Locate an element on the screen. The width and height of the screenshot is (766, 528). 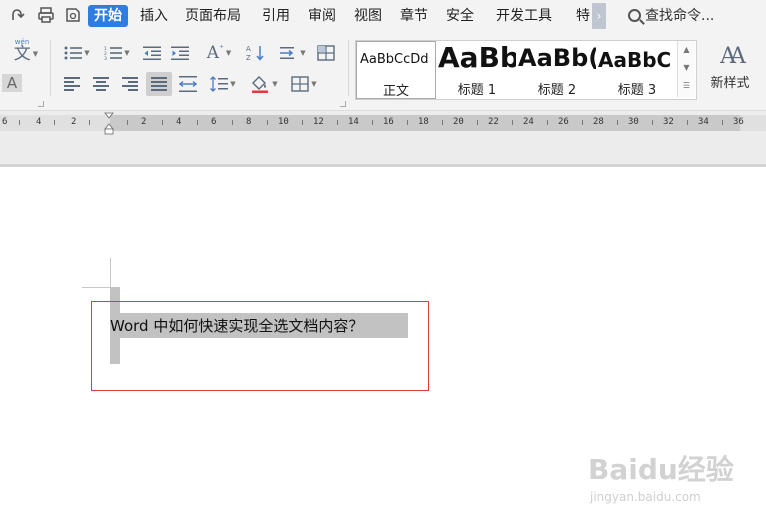
change-case-button: A ⁺ ▼ is located at coordinates (219, 53).